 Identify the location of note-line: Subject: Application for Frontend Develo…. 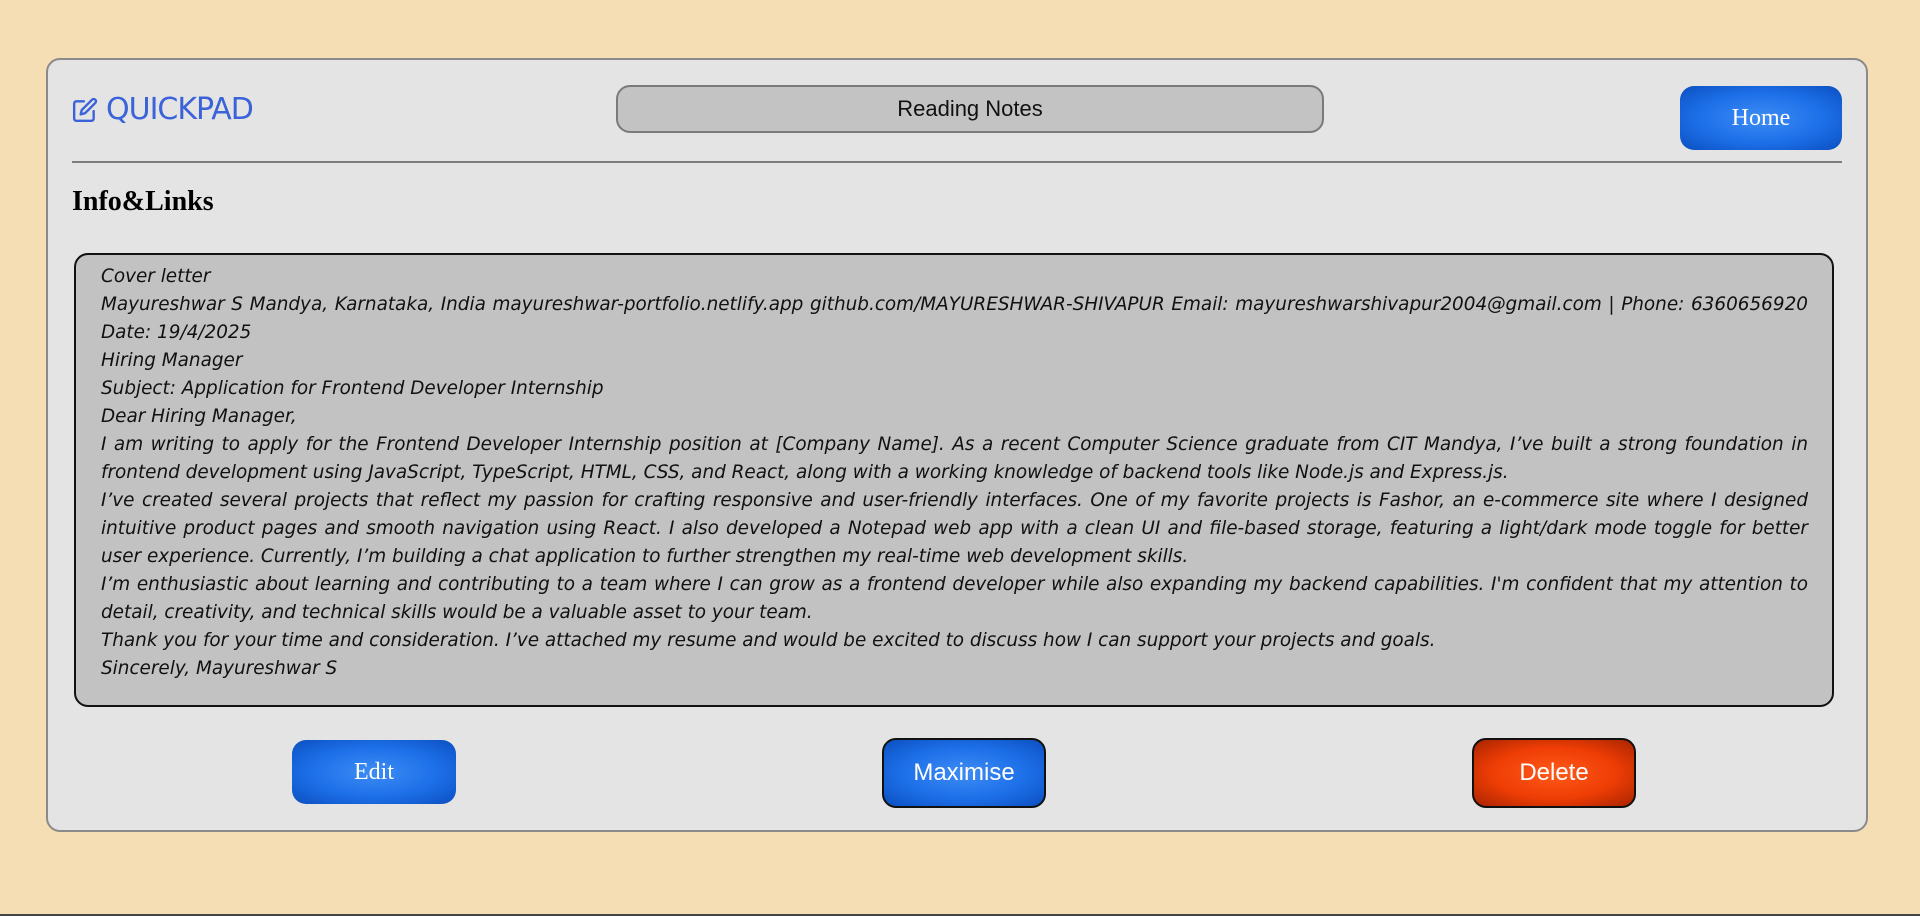
(352, 388).